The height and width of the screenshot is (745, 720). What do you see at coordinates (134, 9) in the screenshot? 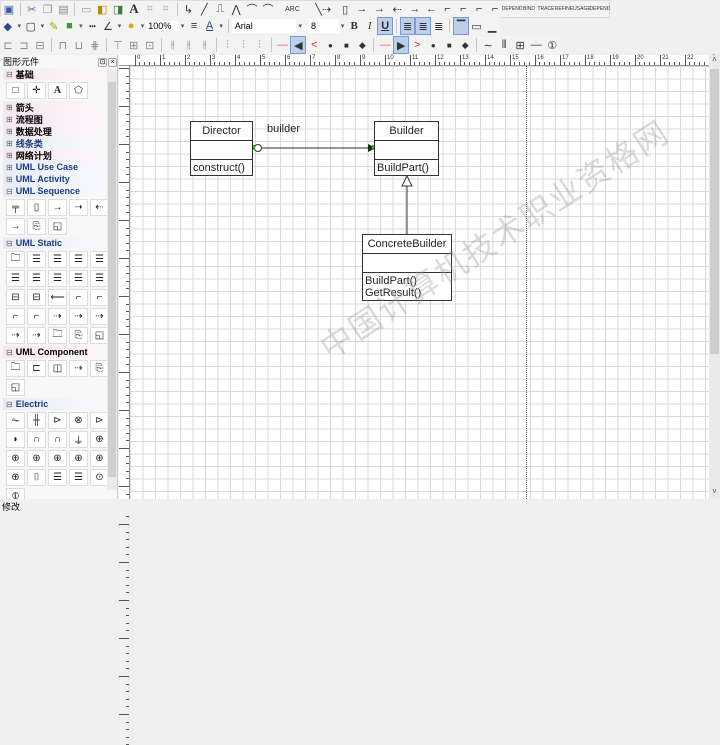
I see `text-tool-icon: A` at bounding box center [134, 9].